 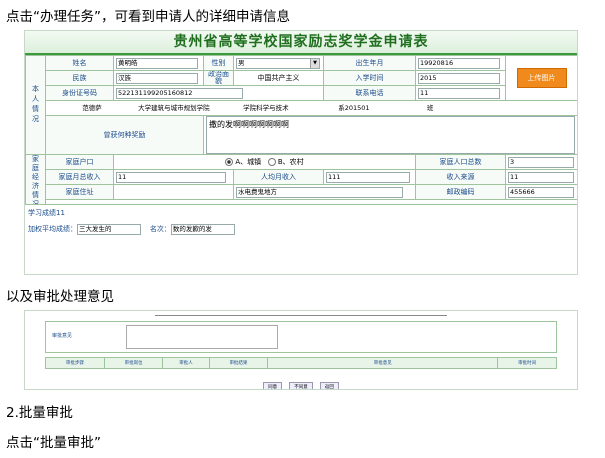 I want to click on school-value: 范德萨, so click(x=92, y=108).